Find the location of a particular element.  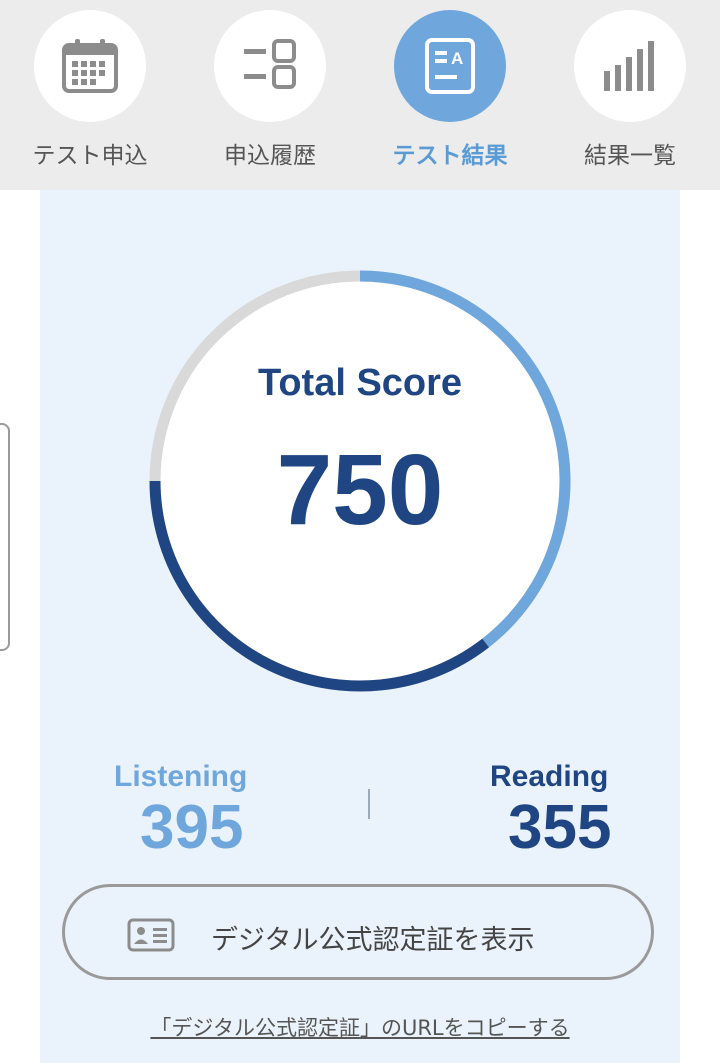

listening-label: Listening is located at coordinates (181, 776).